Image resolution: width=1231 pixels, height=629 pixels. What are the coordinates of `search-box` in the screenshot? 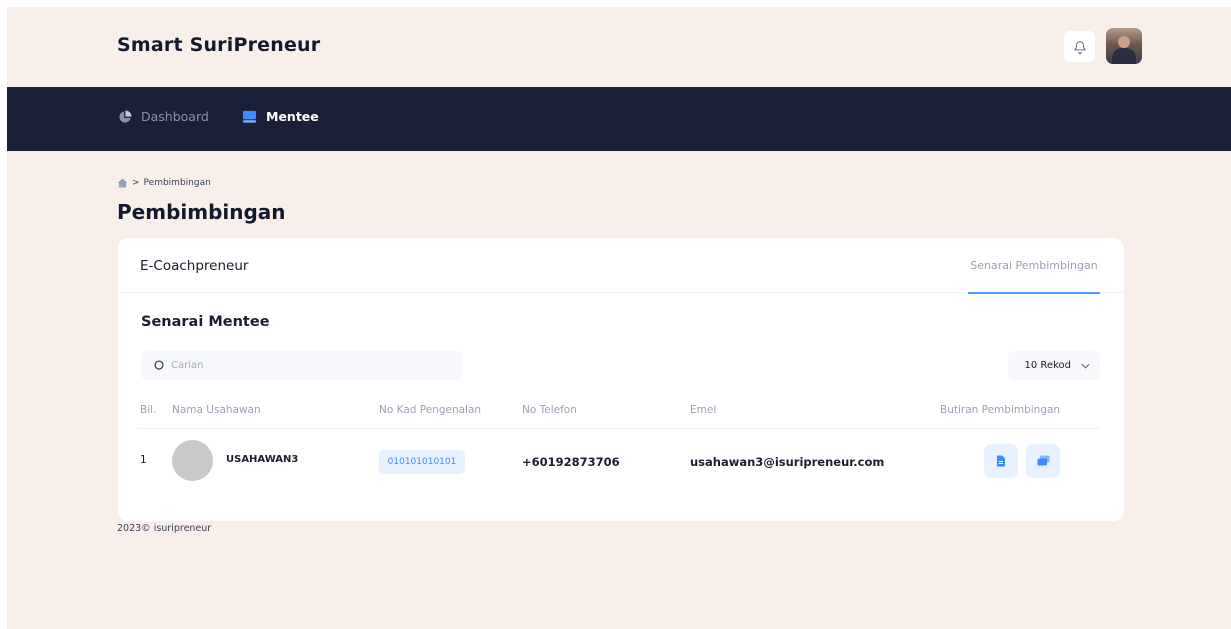 It's located at (302, 365).